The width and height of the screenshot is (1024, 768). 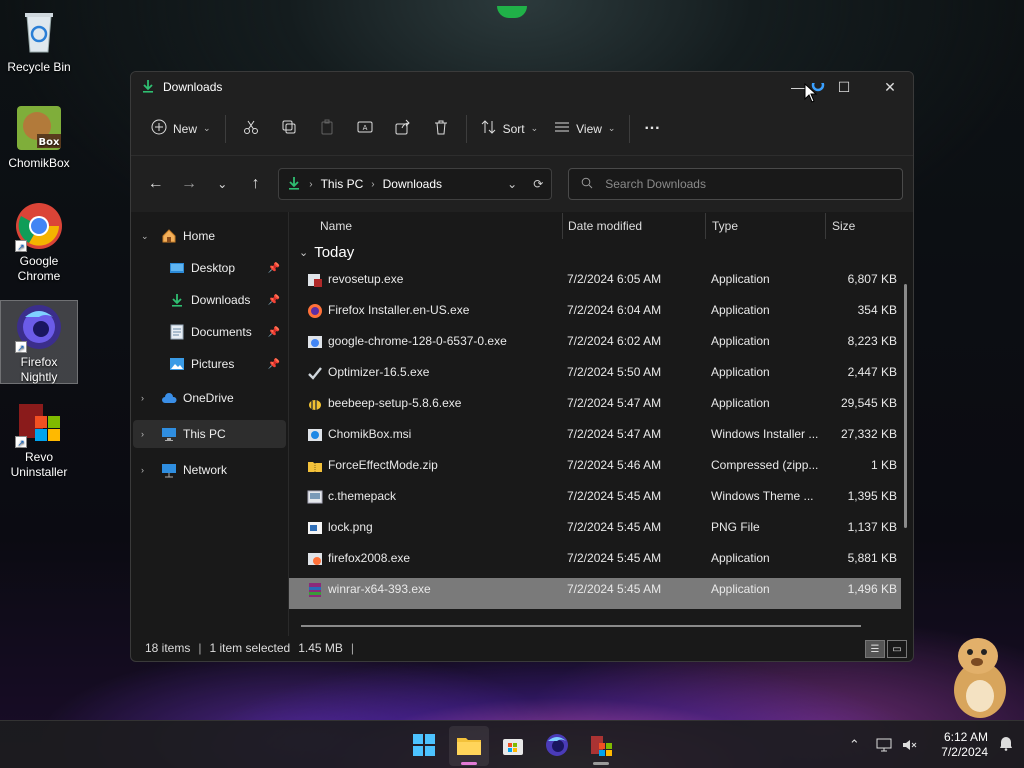 I want to click on installer-exe-icon, so click(x=315, y=559).